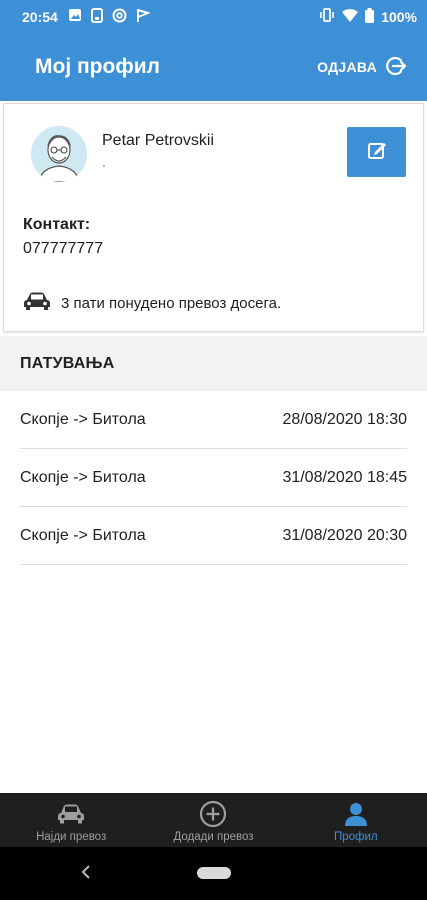  What do you see at coordinates (213, 67) in the screenshot?
I see `app-bar: Мој профил ОДЈАВА` at bounding box center [213, 67].